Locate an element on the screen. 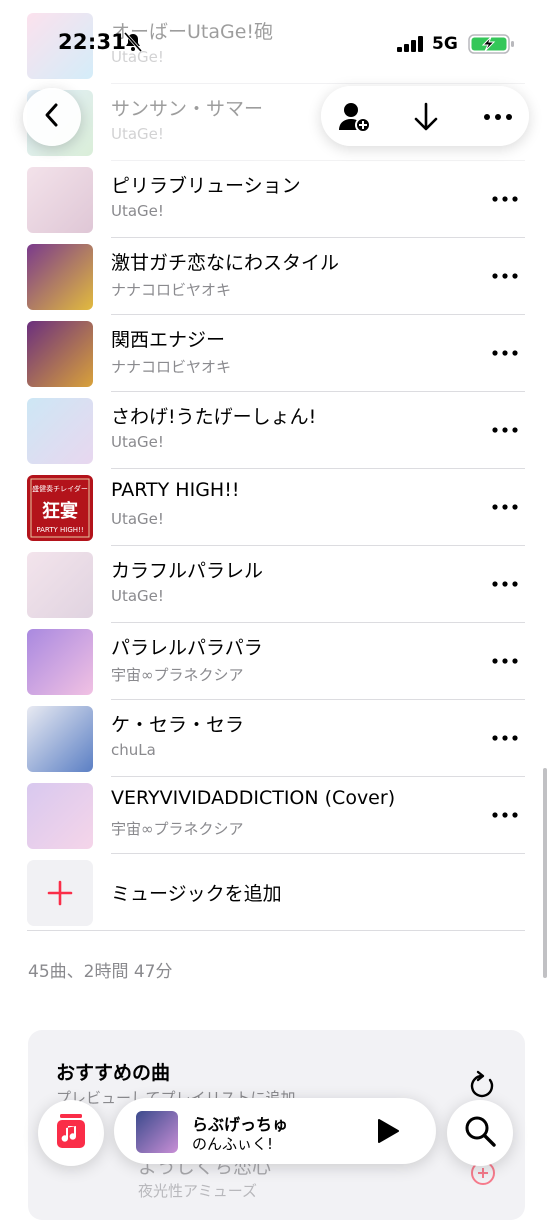 This screenshot has width=552, height=1220. list-item: ケ・セラ・セラ chuLa is located at coordinates (276, 738).